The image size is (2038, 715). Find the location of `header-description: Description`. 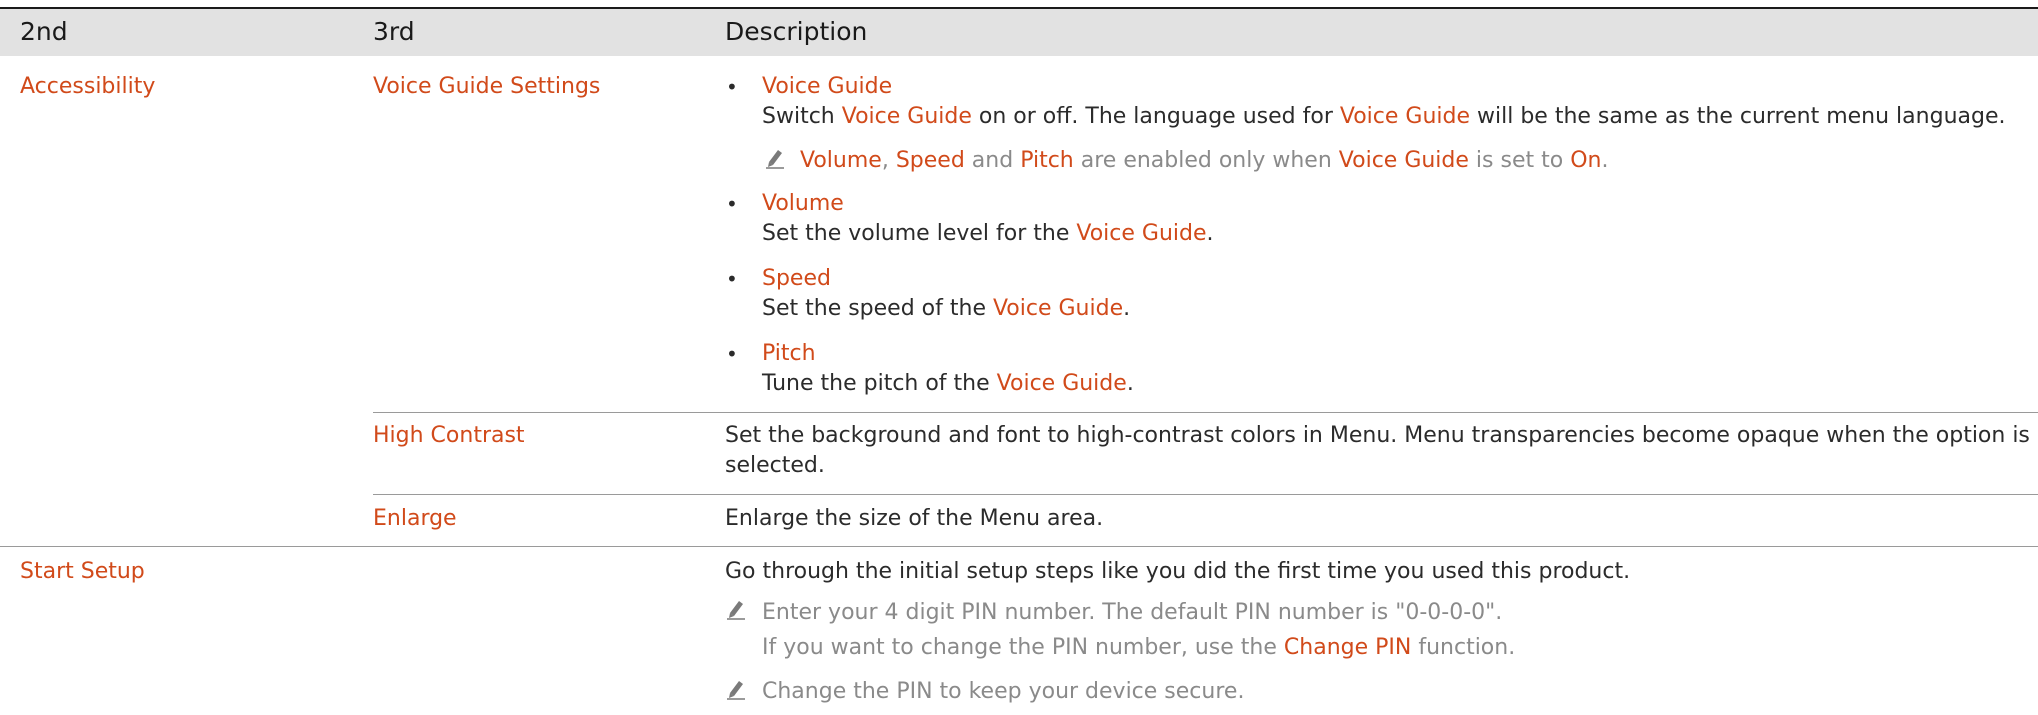

header-description: Description is located at coordinates (796, 31).